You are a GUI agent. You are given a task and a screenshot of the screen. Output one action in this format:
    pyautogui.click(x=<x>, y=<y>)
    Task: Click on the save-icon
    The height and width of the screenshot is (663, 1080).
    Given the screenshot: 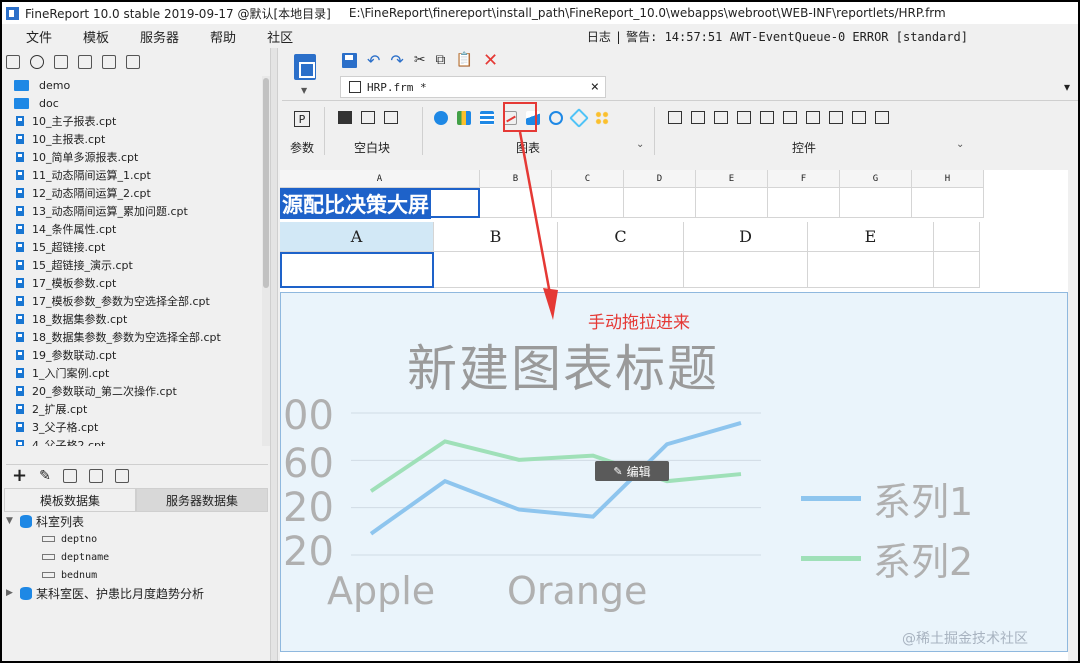 What is the action you would take?
    pyautogui.click(x=349, y=60)
    